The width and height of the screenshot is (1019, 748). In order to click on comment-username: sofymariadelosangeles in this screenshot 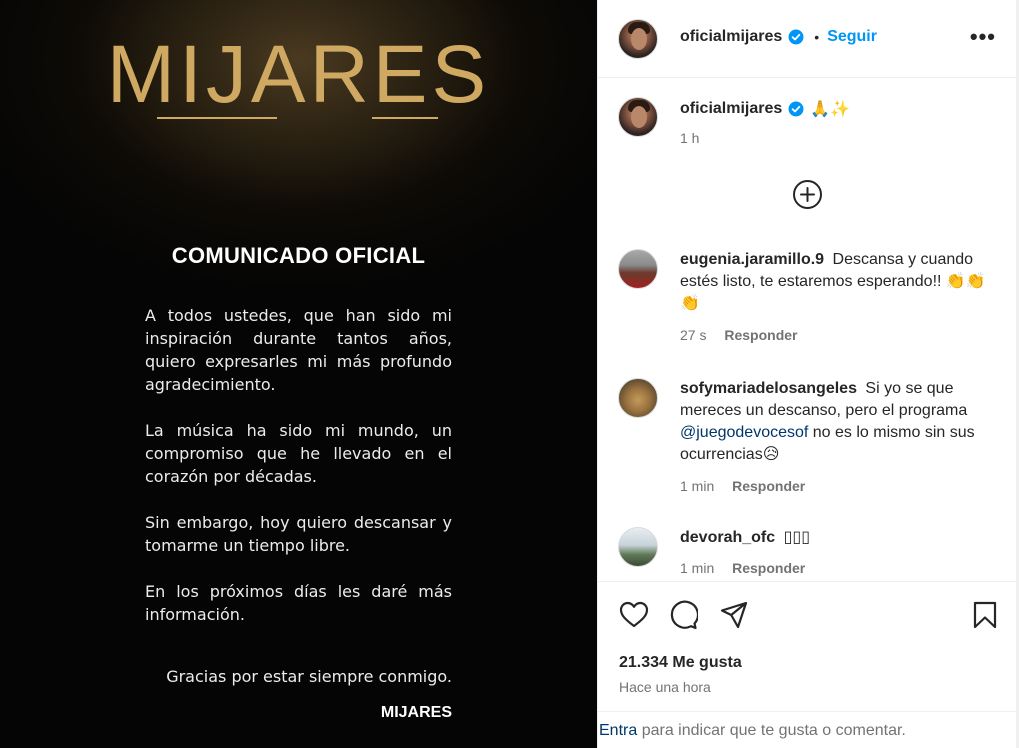, I will do `click(768, 388)`.